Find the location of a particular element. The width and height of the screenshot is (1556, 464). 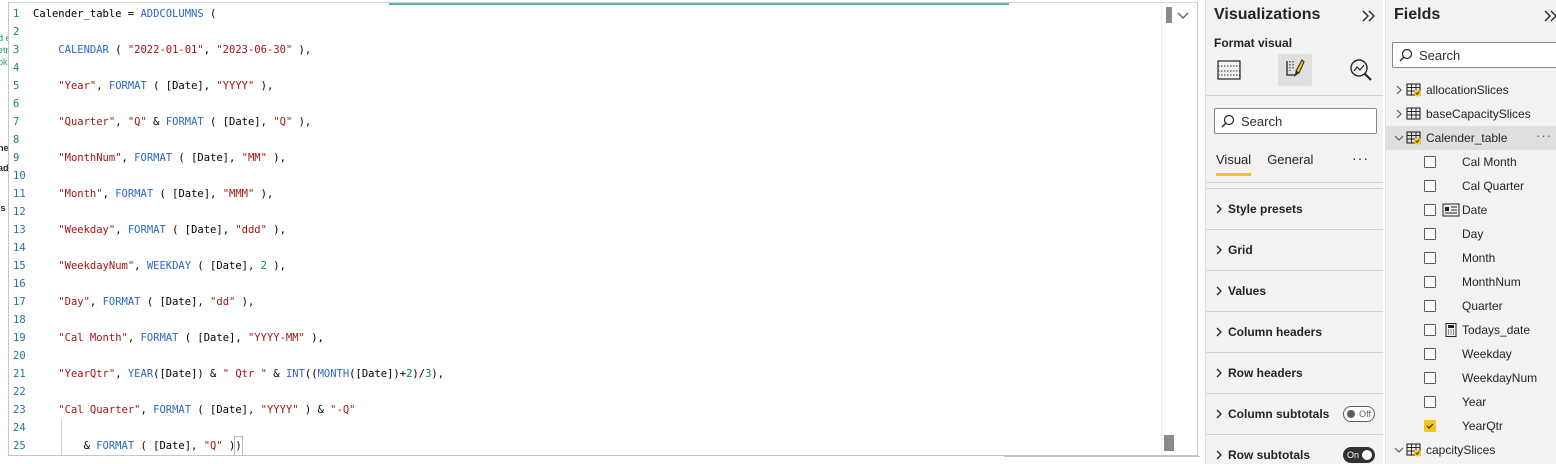

collapse-editor-button is located at coordinates (1183, 16).